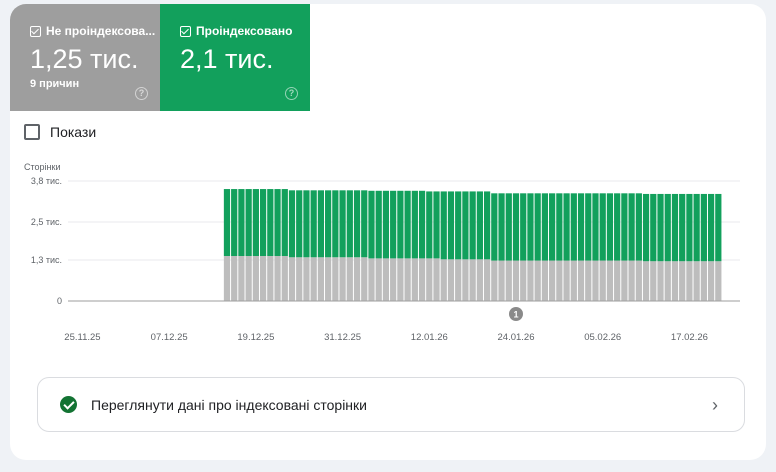 The height and width of the screenshot is (472, 776). I want to click on y-tick-label: 2,5 тис., so click(46, 222).